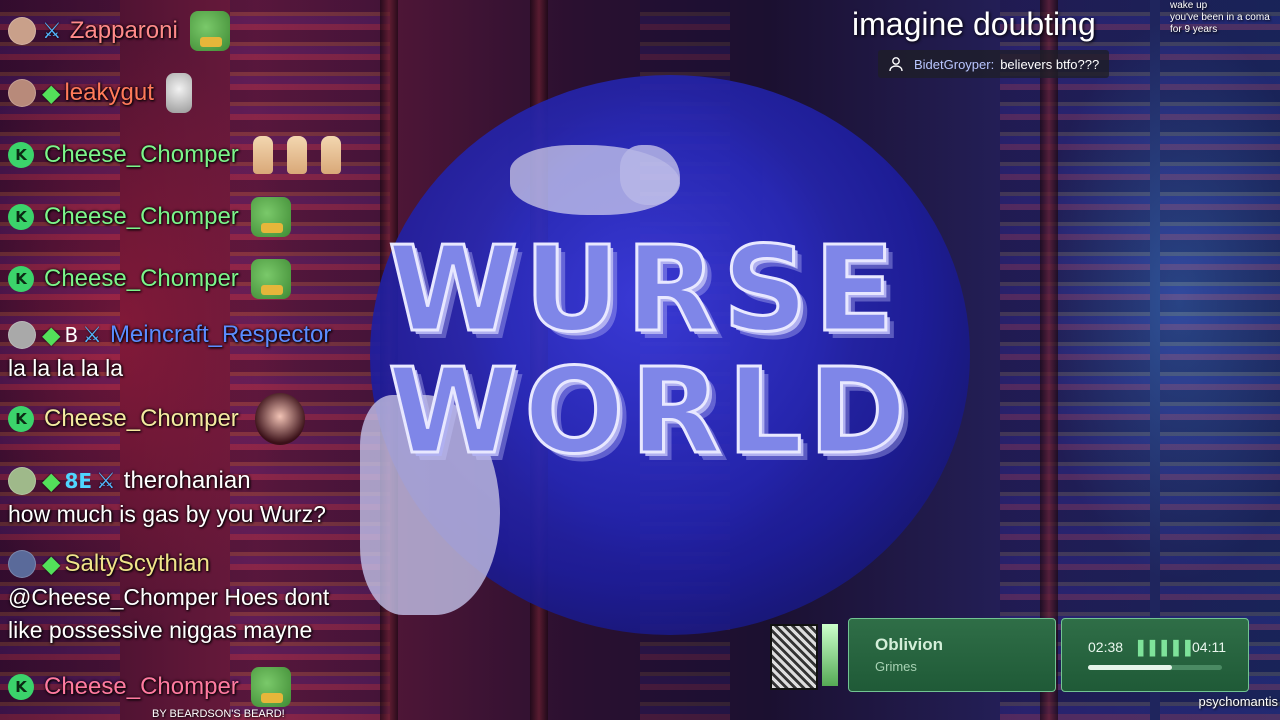 This screenshot has width=1280, height=720. What do you see at coordinates (896, 666) in the screenshot?
I see `track-artist: Grimes` at bounding box center [896, 666].